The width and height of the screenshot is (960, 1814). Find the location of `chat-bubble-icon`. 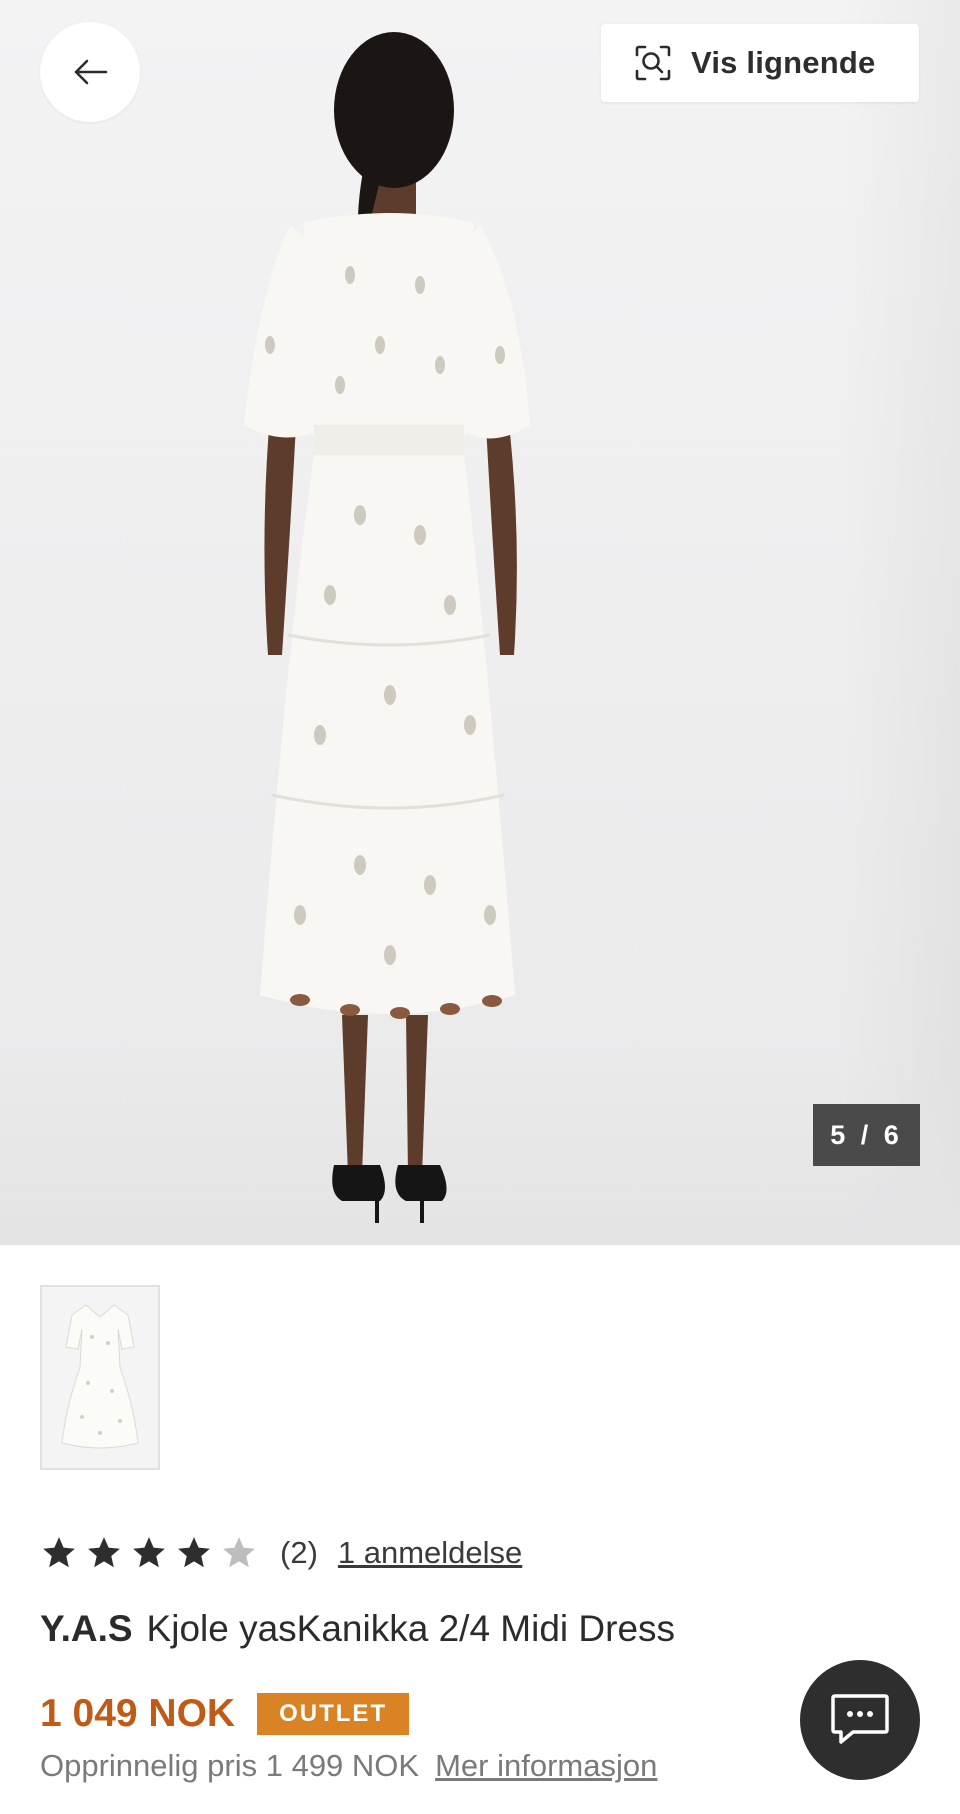

chat-bubble-icon is located at coordinates (860, 1719).